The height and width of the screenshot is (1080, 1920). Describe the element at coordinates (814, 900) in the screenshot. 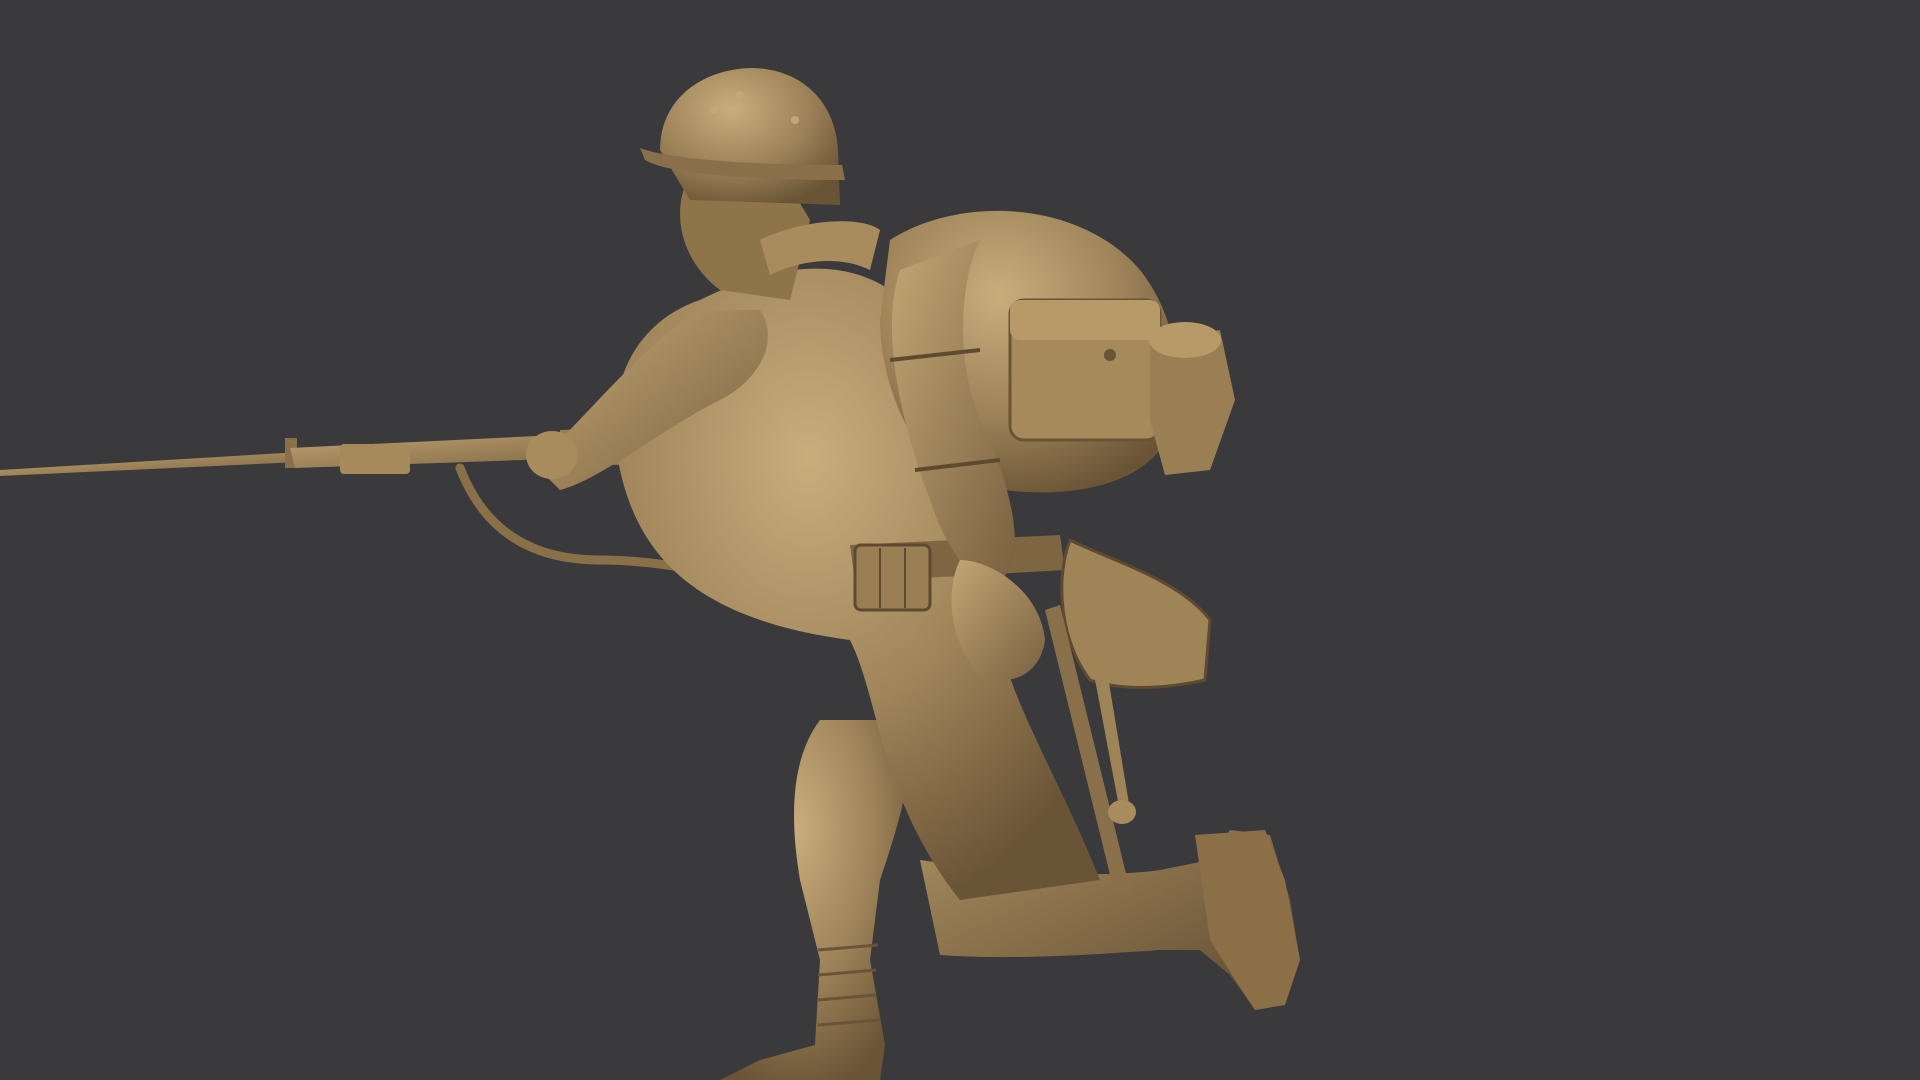

I see `front-leg` at that location.